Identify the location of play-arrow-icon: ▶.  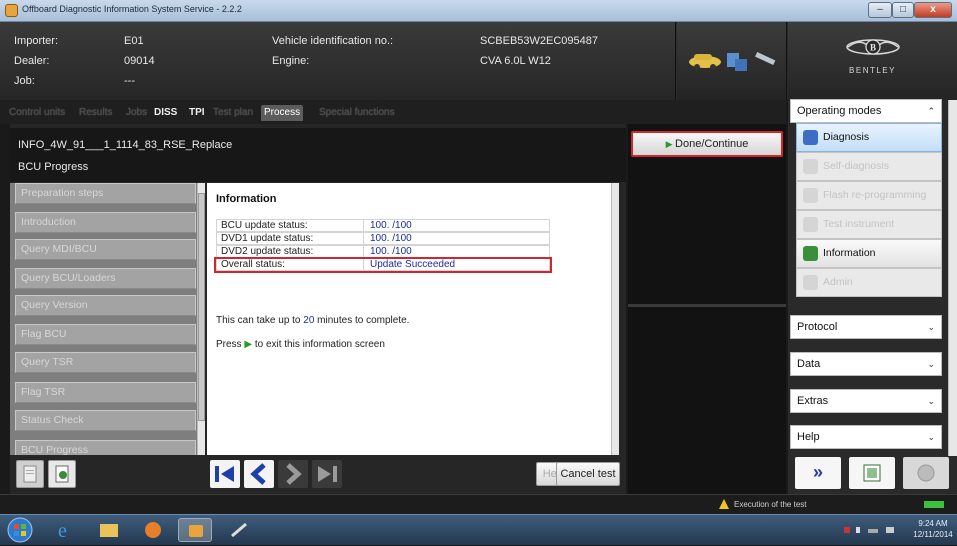
(670, 144).